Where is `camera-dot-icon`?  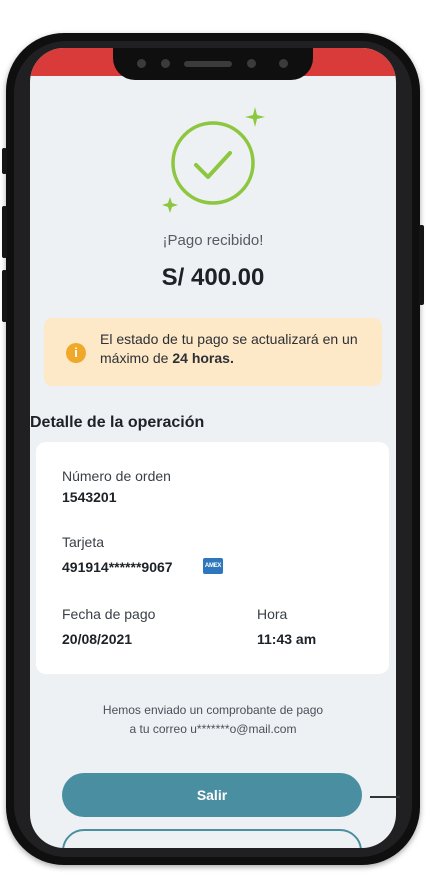 camera-dot-icon is located at coordinates (141, 63).